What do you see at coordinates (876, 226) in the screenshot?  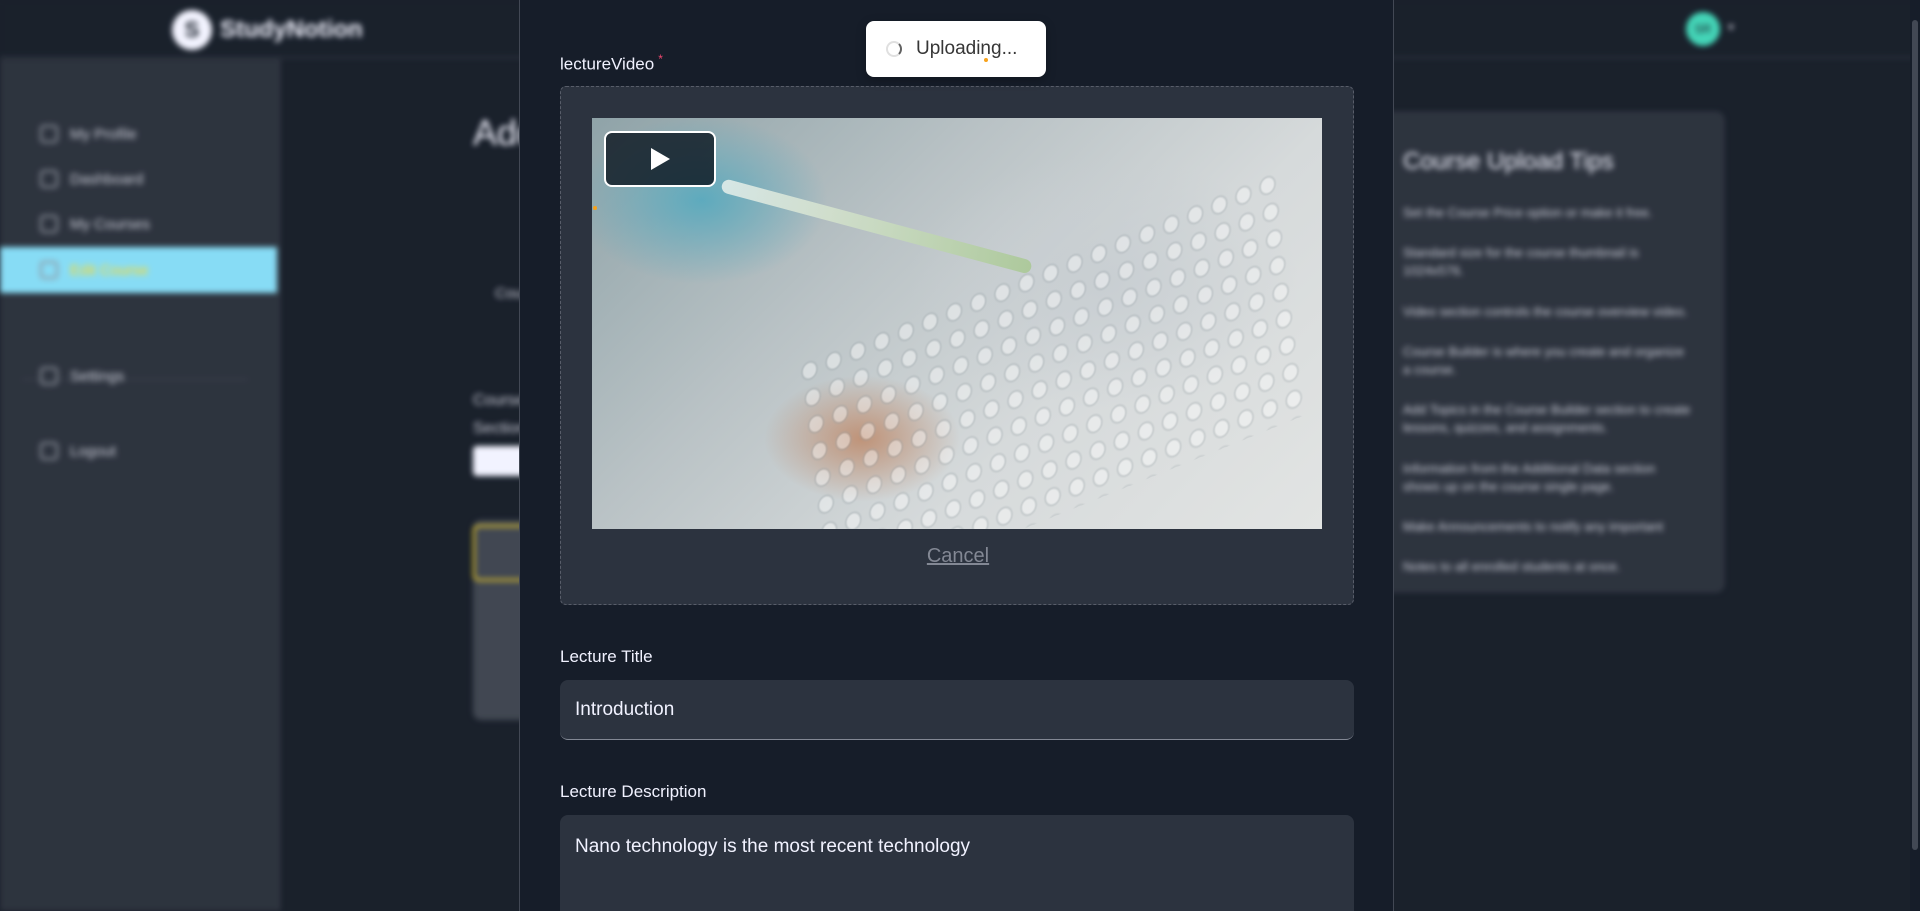 I see `video-frame-pipette` at bounding box center [876, 226].